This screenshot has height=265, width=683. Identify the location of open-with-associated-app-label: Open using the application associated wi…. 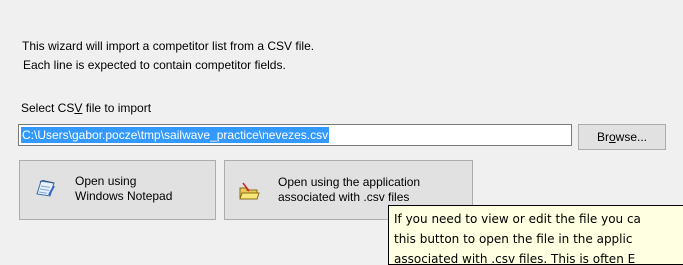
(349, 189).